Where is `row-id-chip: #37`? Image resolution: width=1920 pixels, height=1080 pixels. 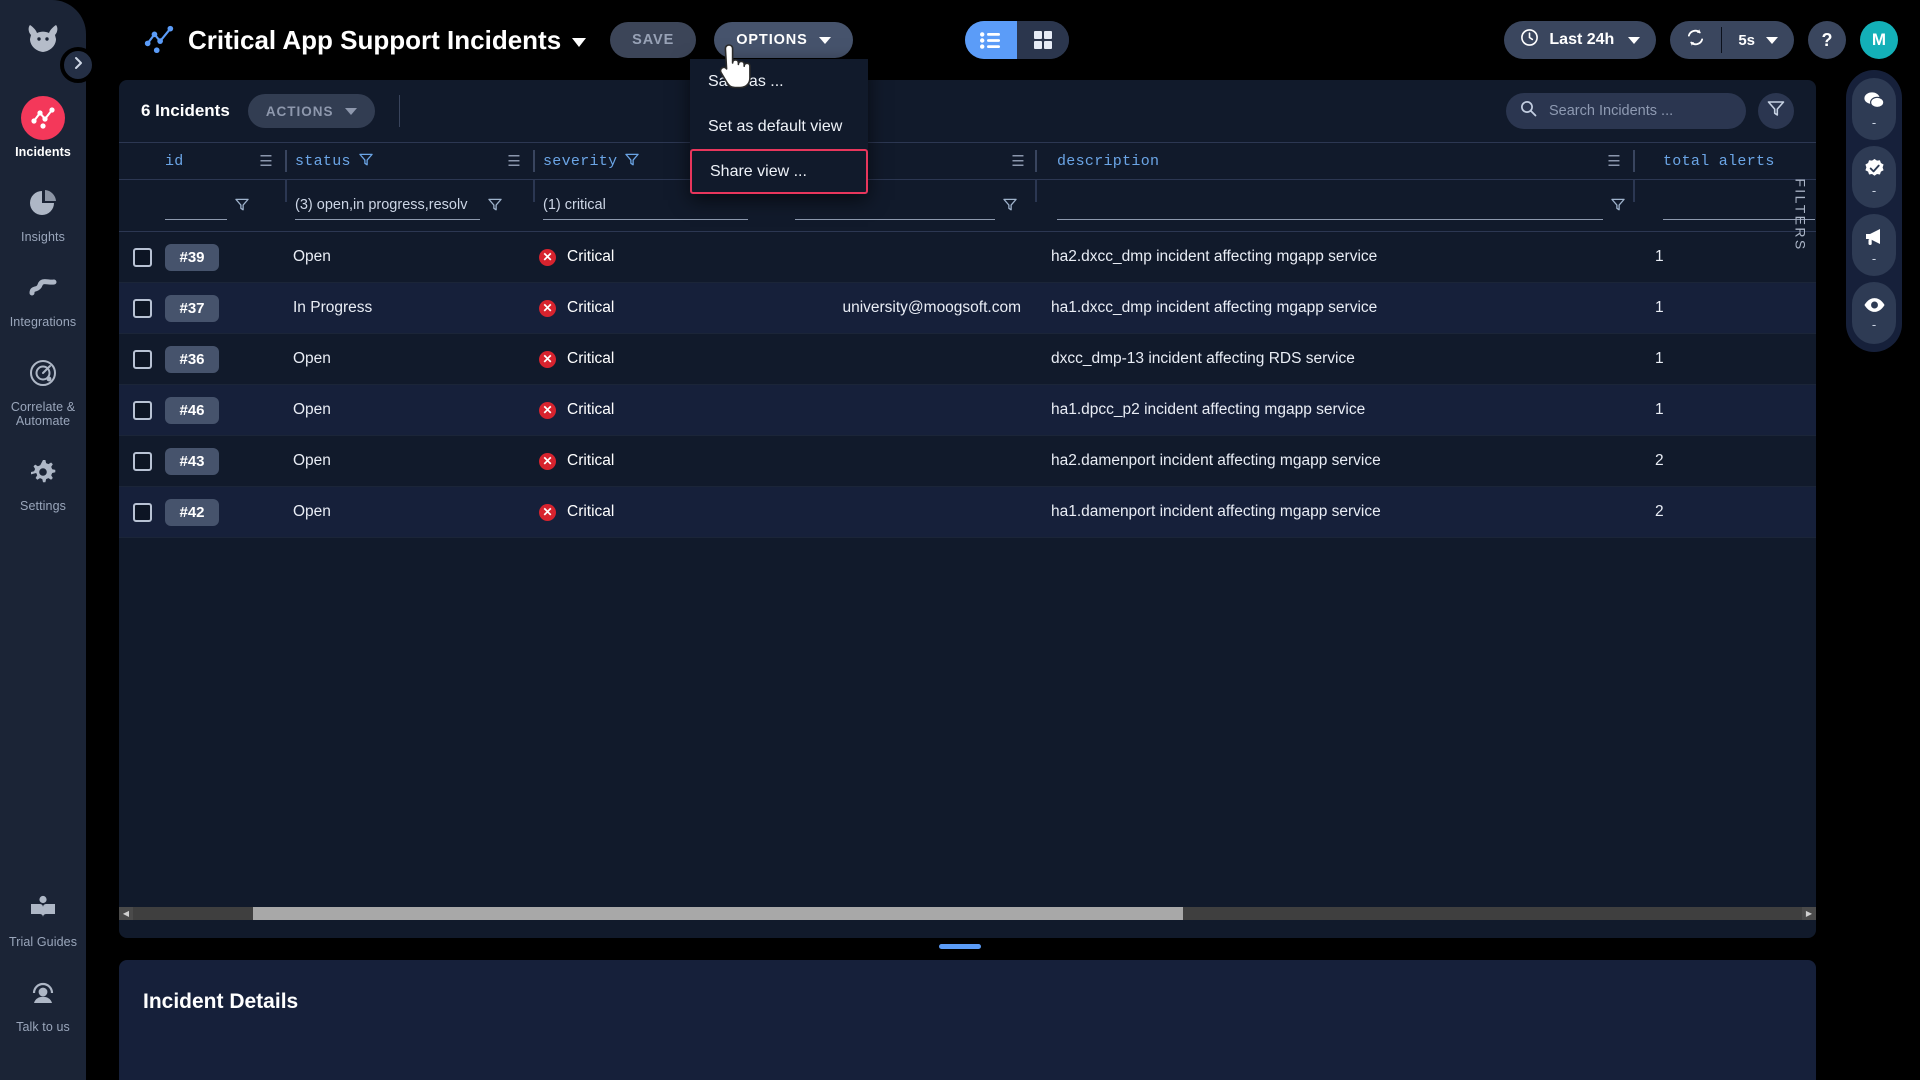 row-id-chip: #37 is located at coordinates (192, 308).